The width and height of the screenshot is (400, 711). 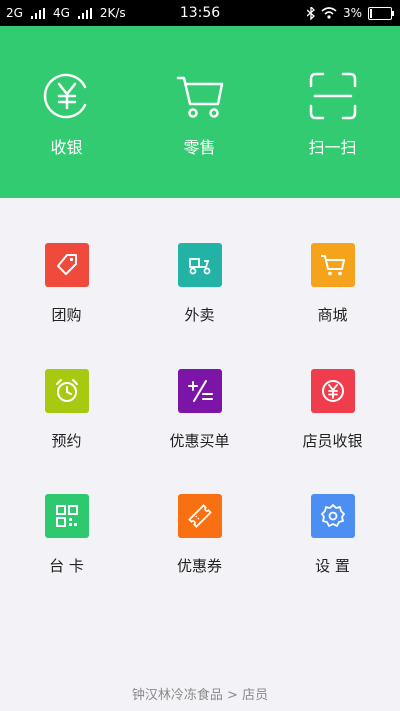 What do you see at coordinates (200, 693) in the screenshot?
I see `store-breadcrumb: 钟汉林冷冻食品 > 店员` at bounding box center [200, 693].